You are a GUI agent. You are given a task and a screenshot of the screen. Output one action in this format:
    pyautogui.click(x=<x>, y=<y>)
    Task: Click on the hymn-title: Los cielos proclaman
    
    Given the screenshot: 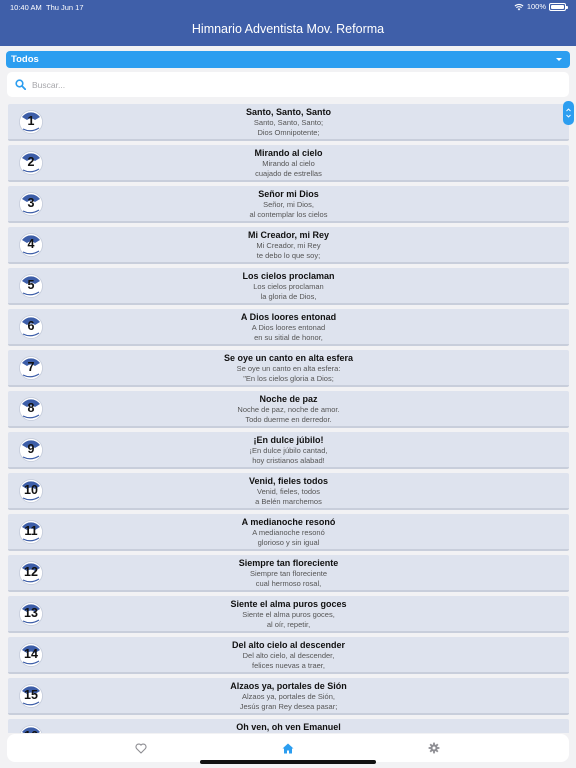 What is the action you would take?
    pyautogui.click(x=288, y=276)
    